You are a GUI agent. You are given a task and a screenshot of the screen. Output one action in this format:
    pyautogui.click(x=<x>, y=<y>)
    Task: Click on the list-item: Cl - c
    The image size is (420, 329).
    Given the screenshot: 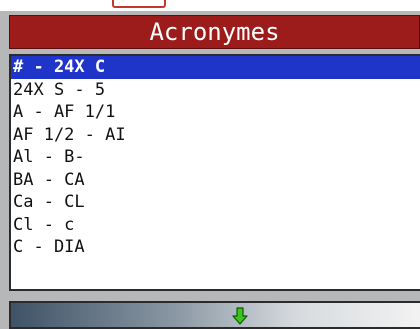 What is the action you would take?
    pyautogui.click(x=215, y=225)
    